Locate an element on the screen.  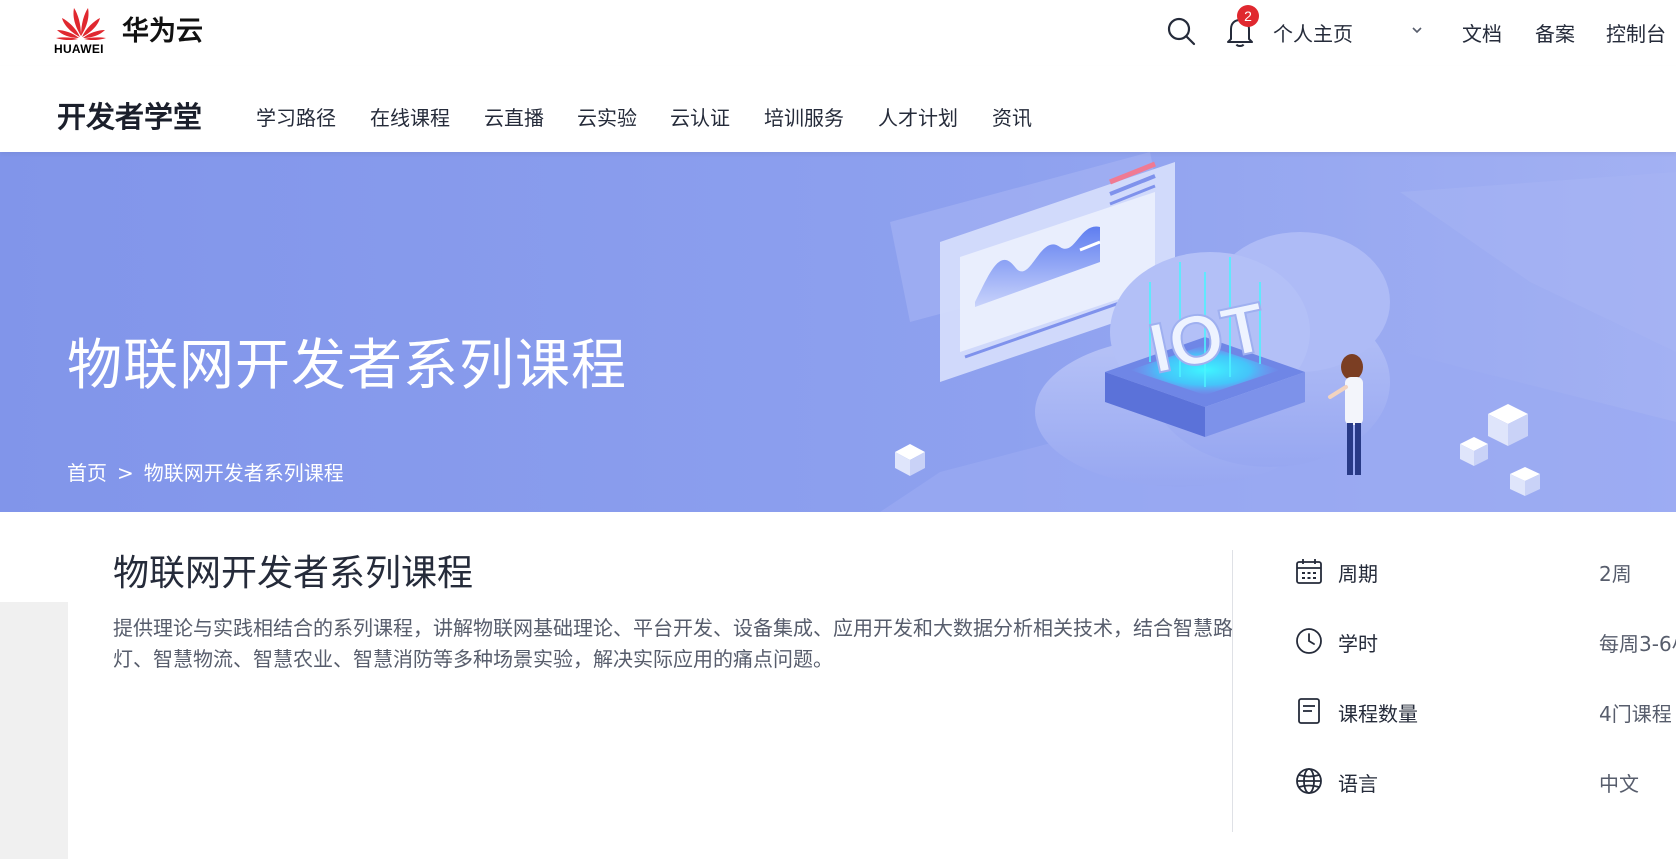
breadcrumb: 首页 > 物联网开发者系列课程 is located at coordinates (205, 471).